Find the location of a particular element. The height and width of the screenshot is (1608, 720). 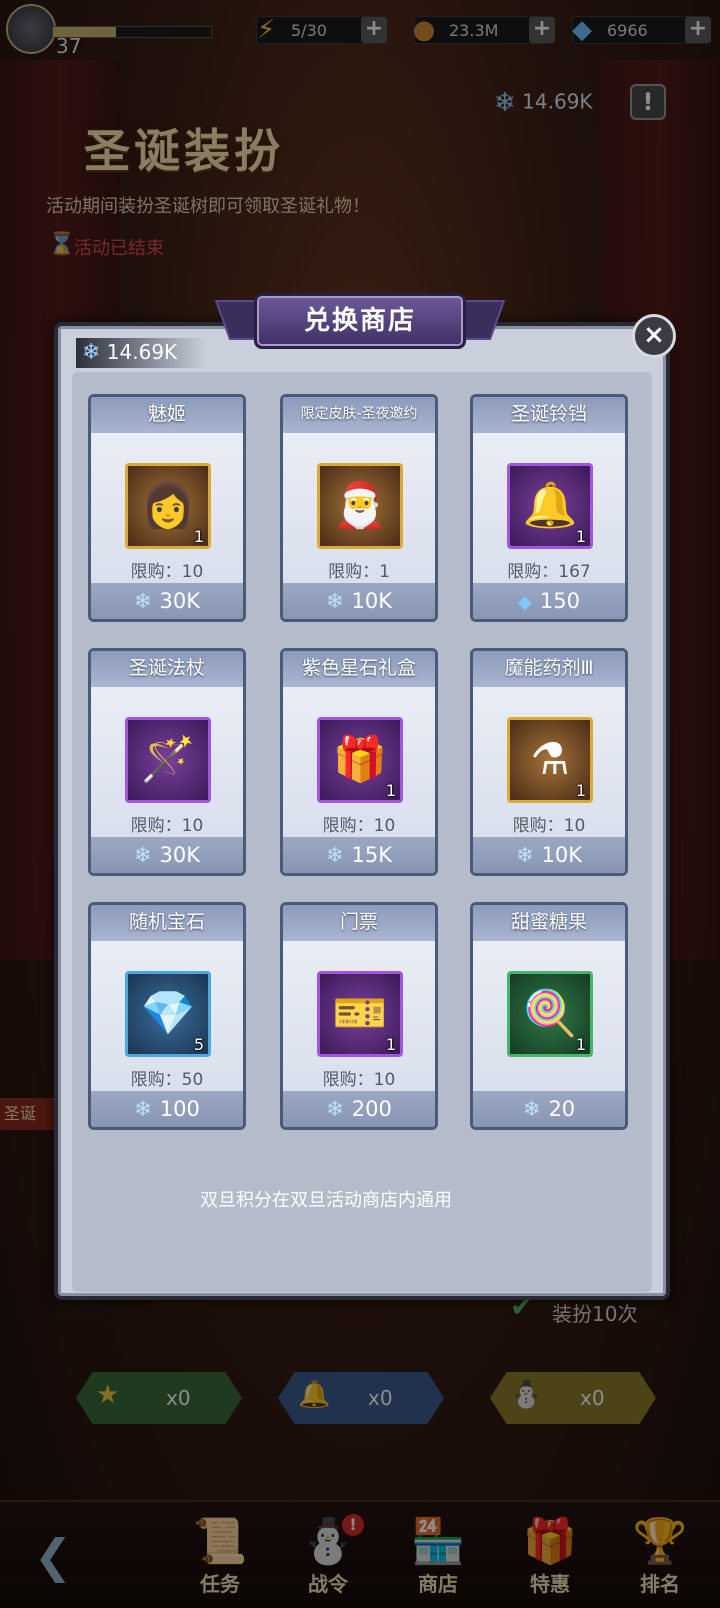

price-value: 15K is located at coordinates (372, 855).